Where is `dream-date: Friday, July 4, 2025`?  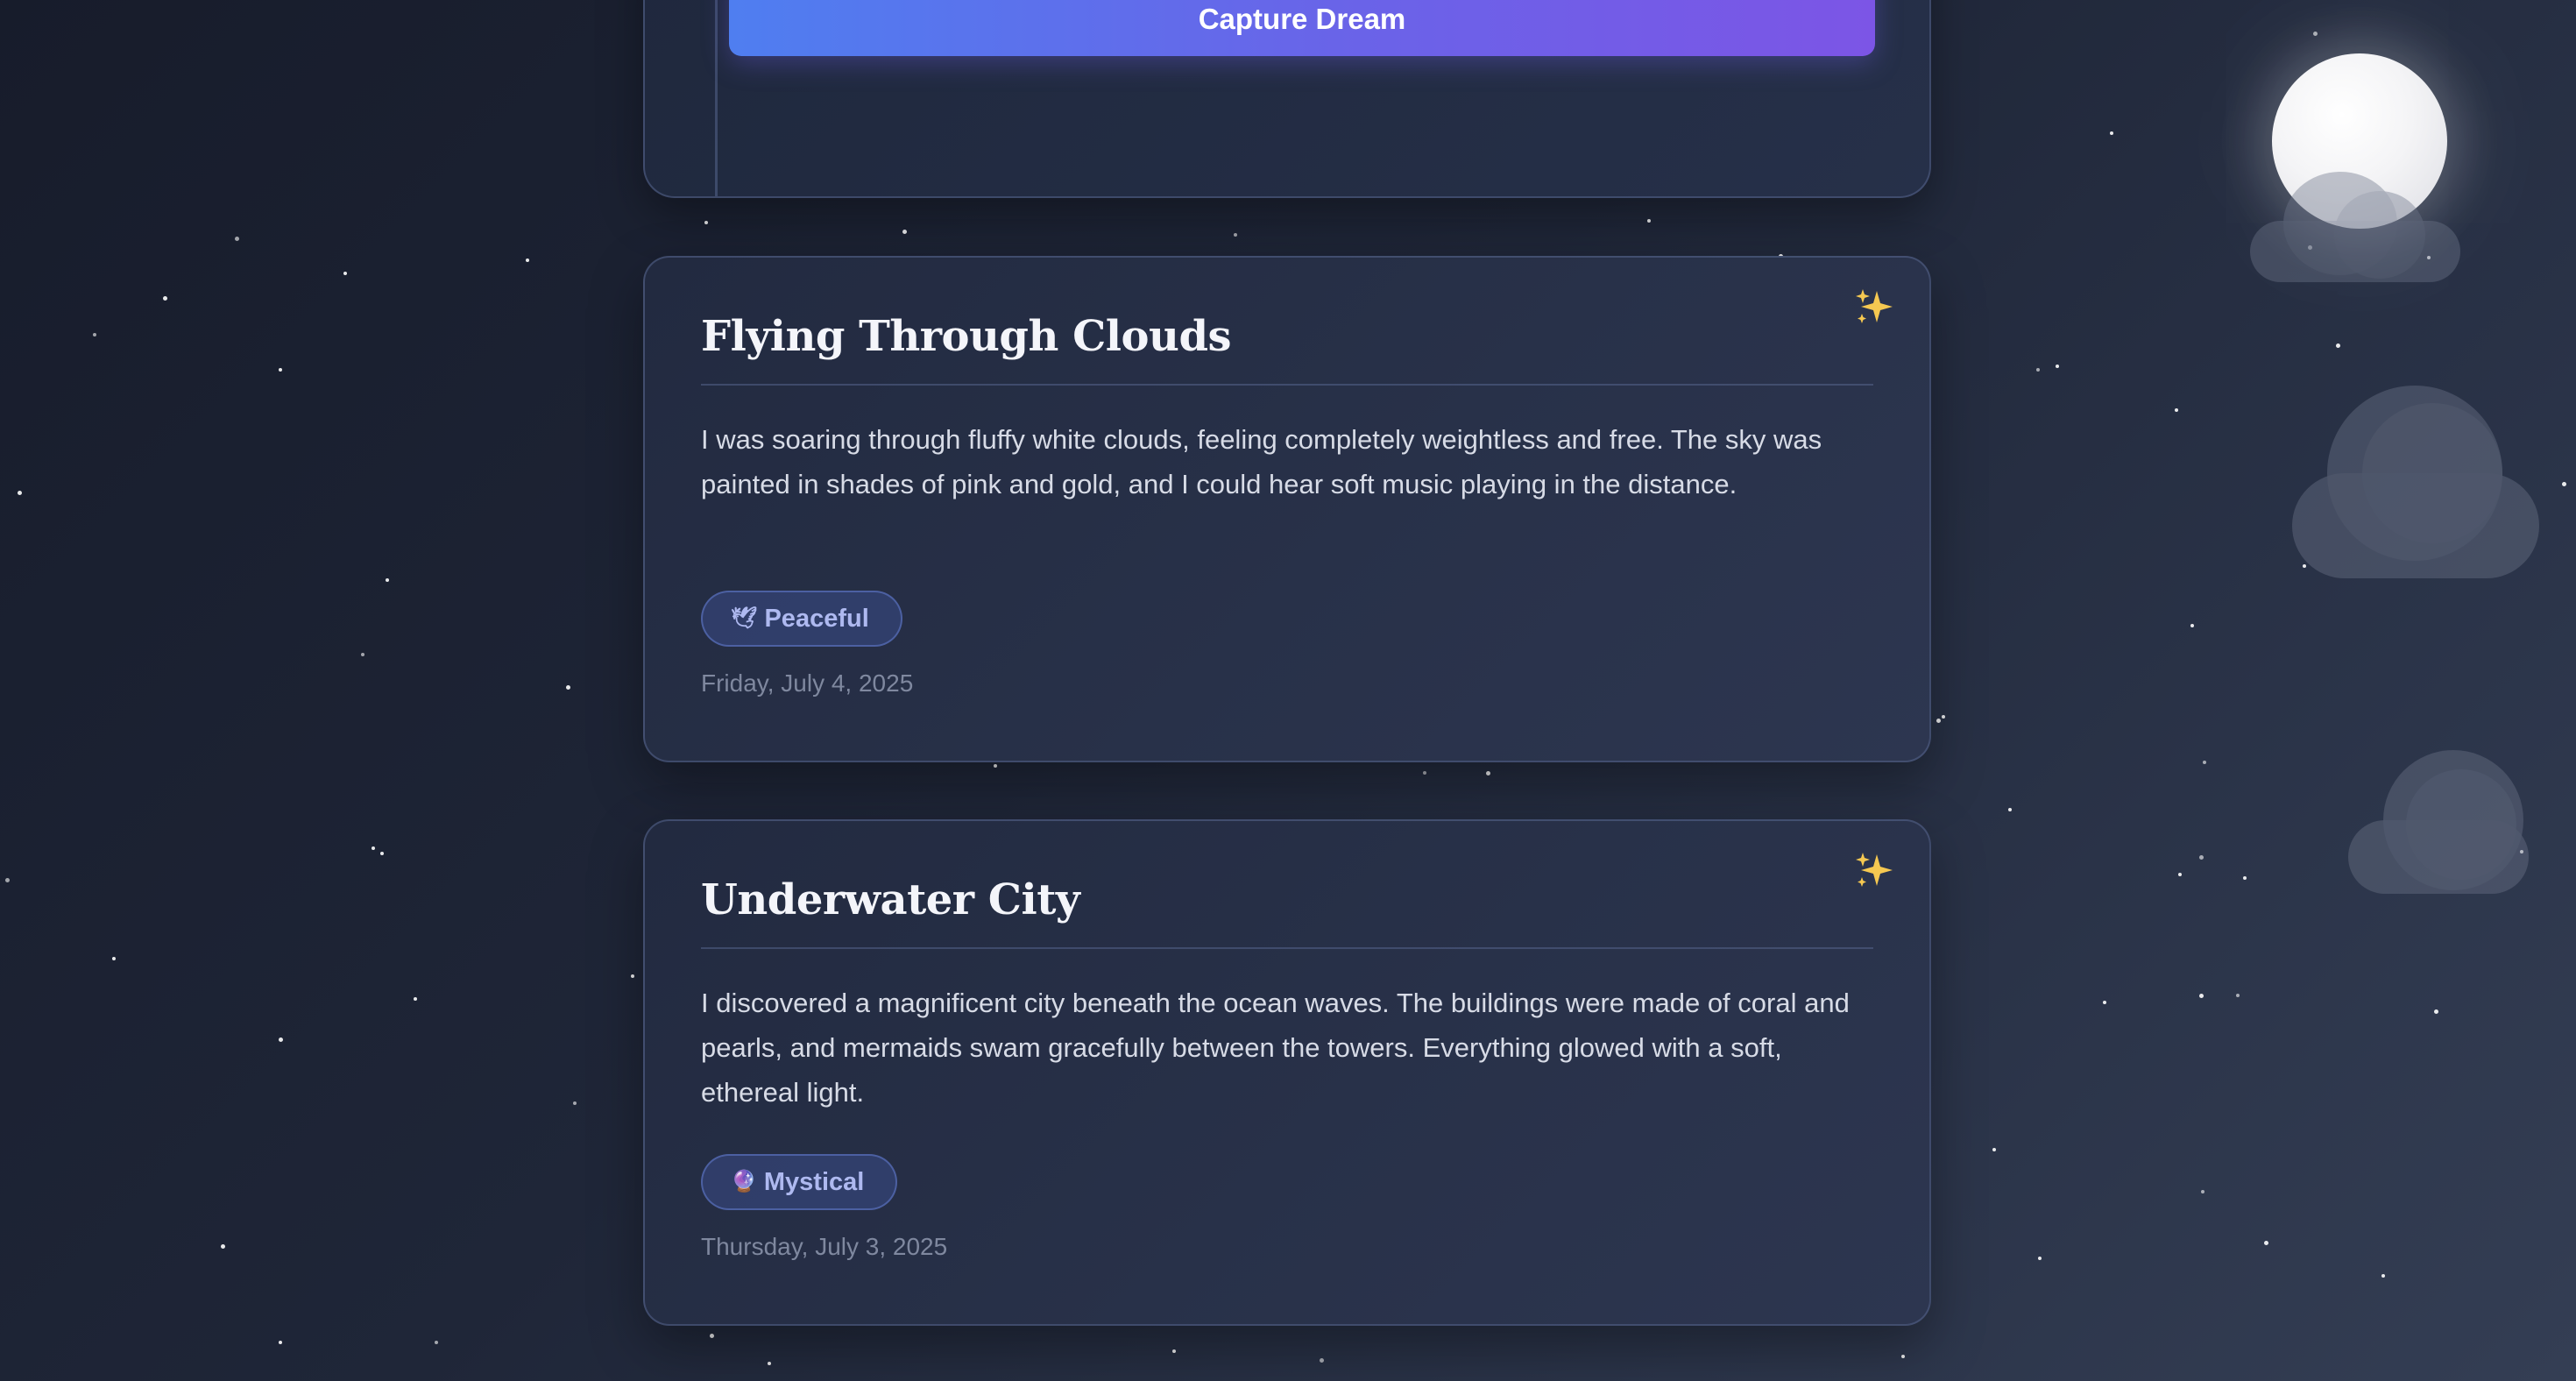 dream-date: Friday, July 4, 2025 is located at coordinates (807, 683).